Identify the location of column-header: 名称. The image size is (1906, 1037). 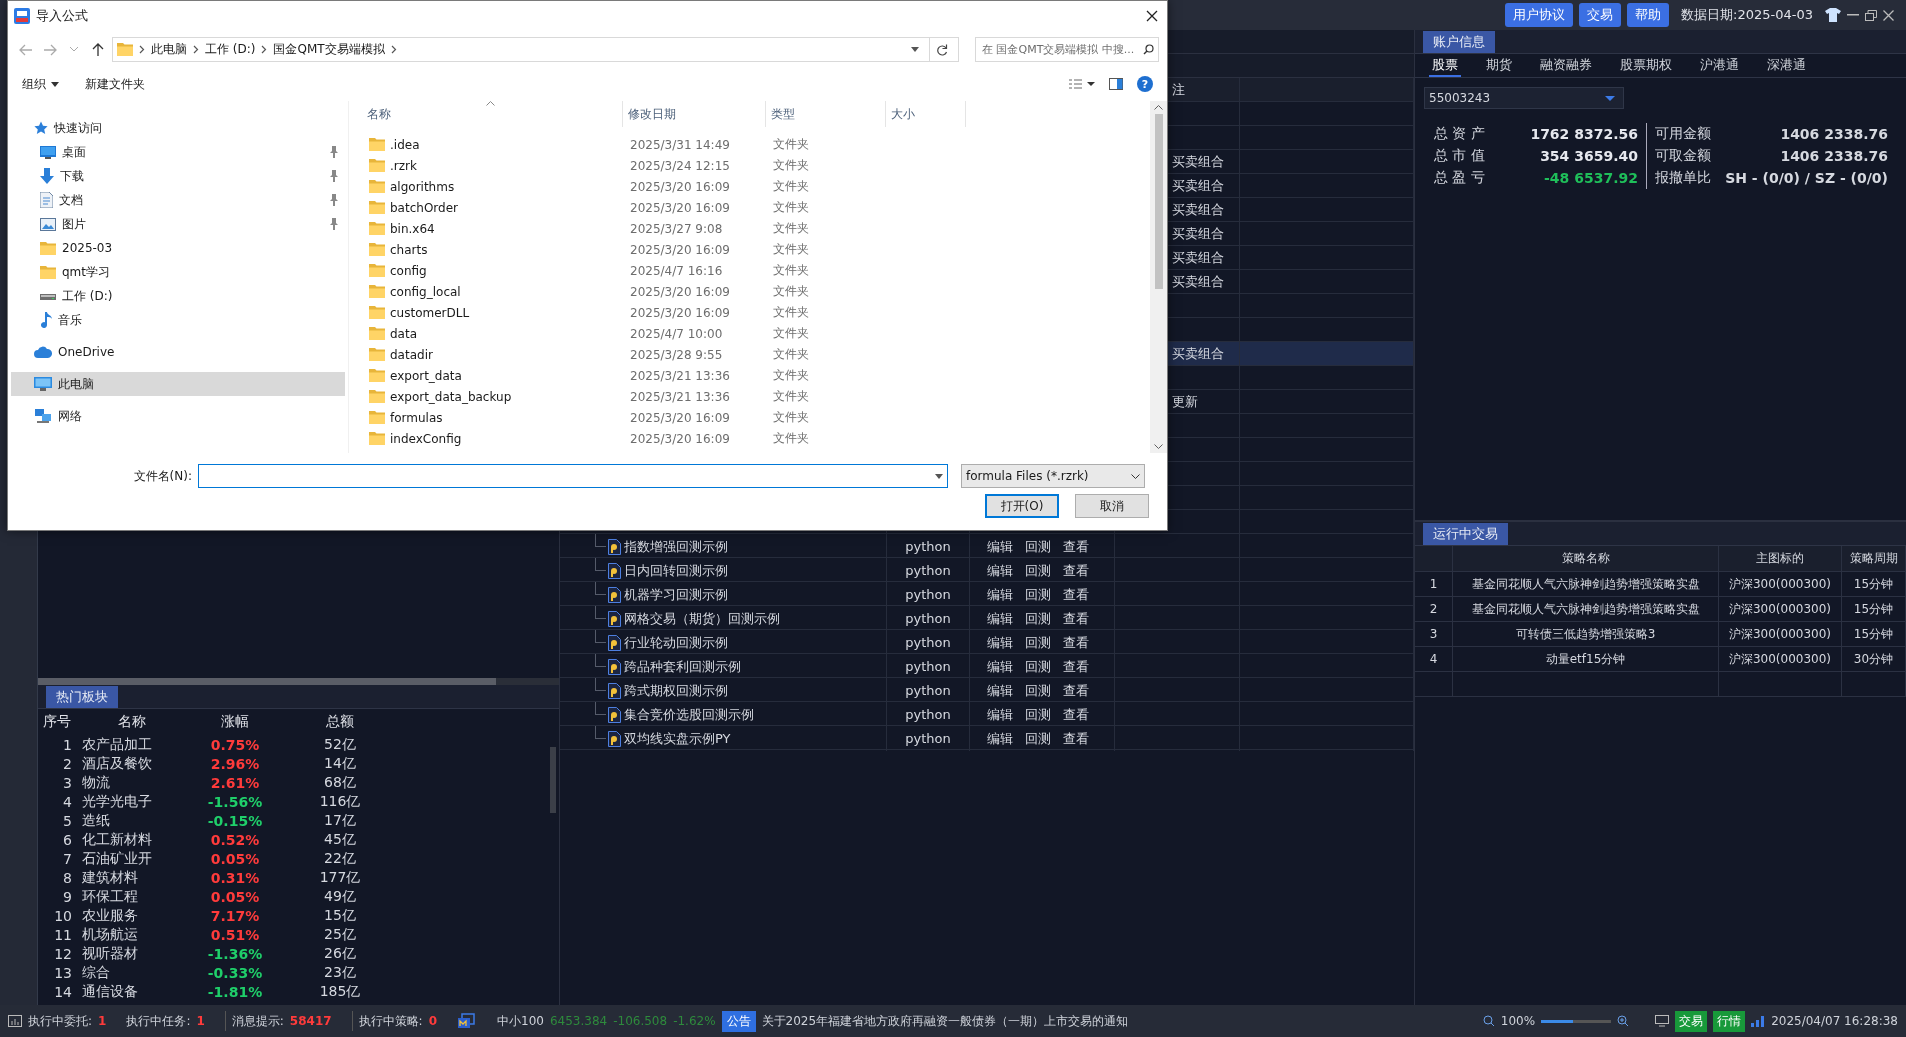
(486, 114).